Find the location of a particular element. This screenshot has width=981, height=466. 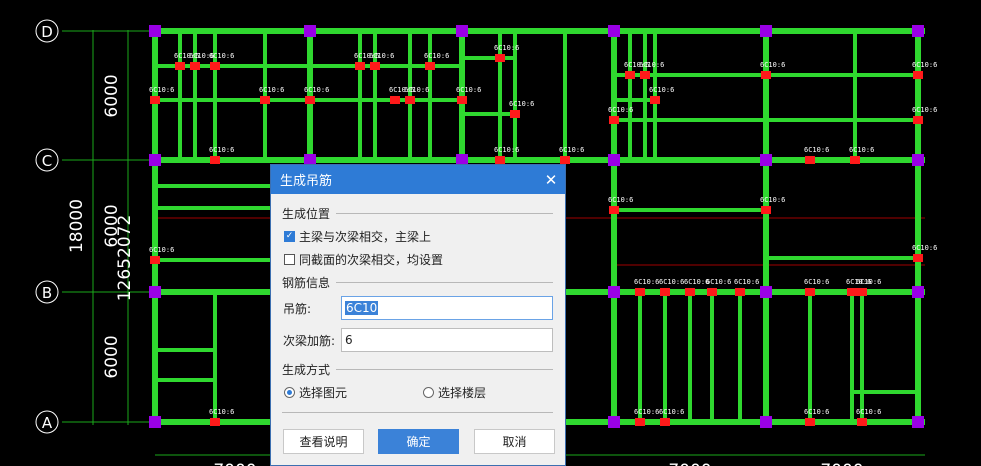

dim-text-bottom-2: 7000 is located at coordinates (689, 463).